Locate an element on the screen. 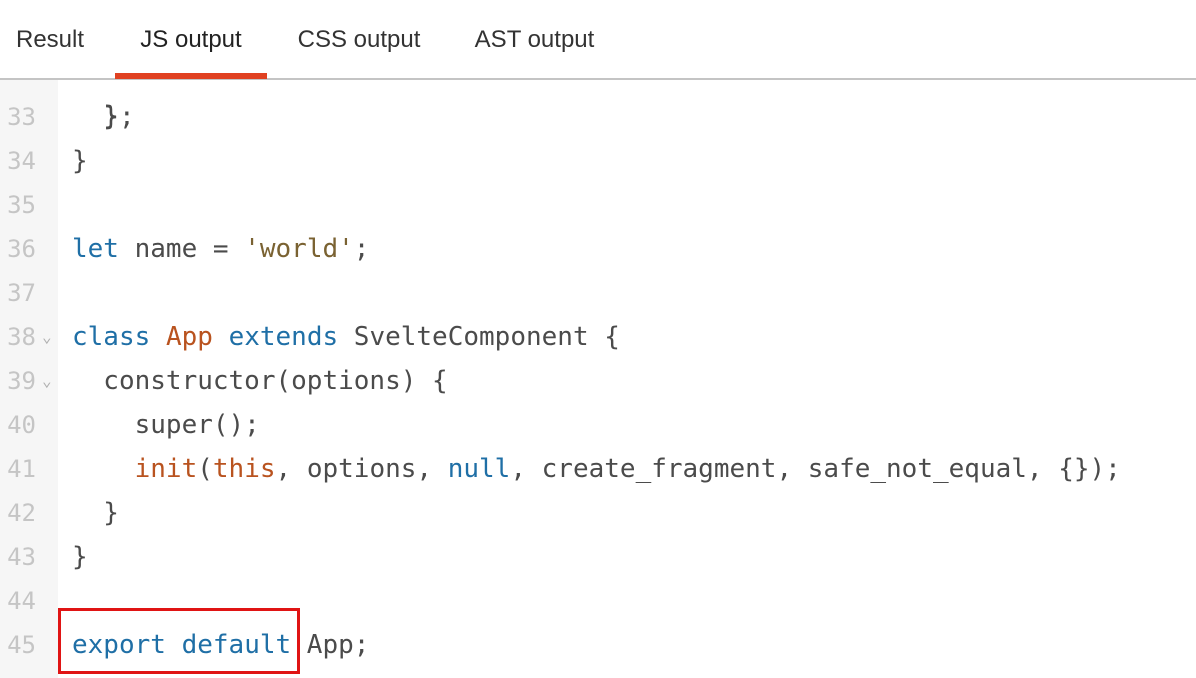  code-line: 39 ⌄ constructor(options) { is located at coordinates (598, 381).